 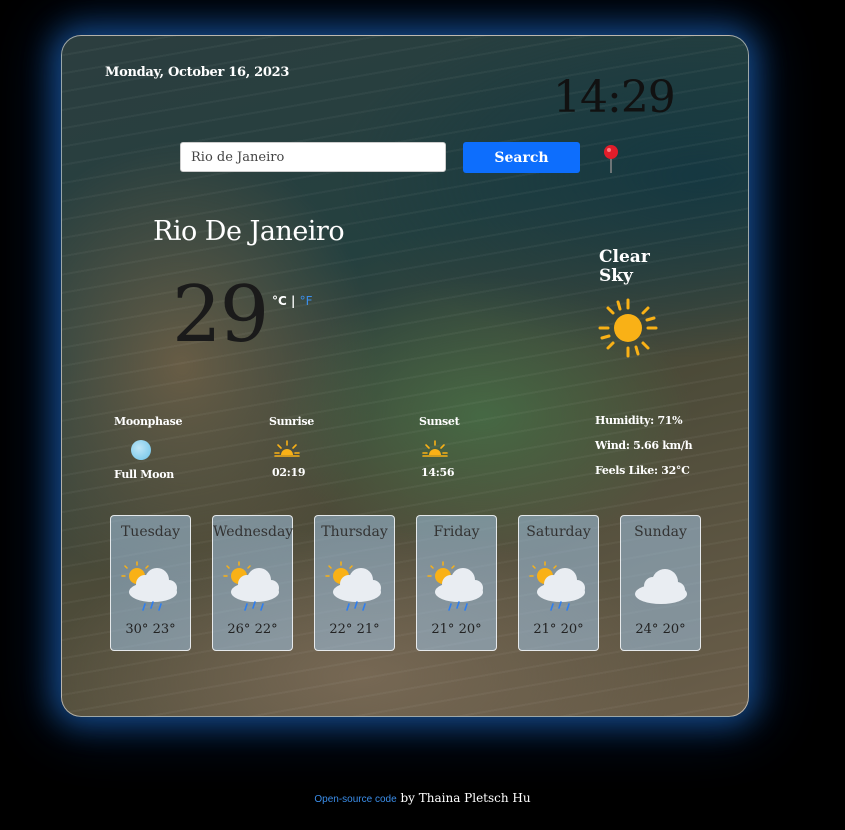 I want to click on forecast-card: Tuesday 30° 23°, so click(x=150, y=583).